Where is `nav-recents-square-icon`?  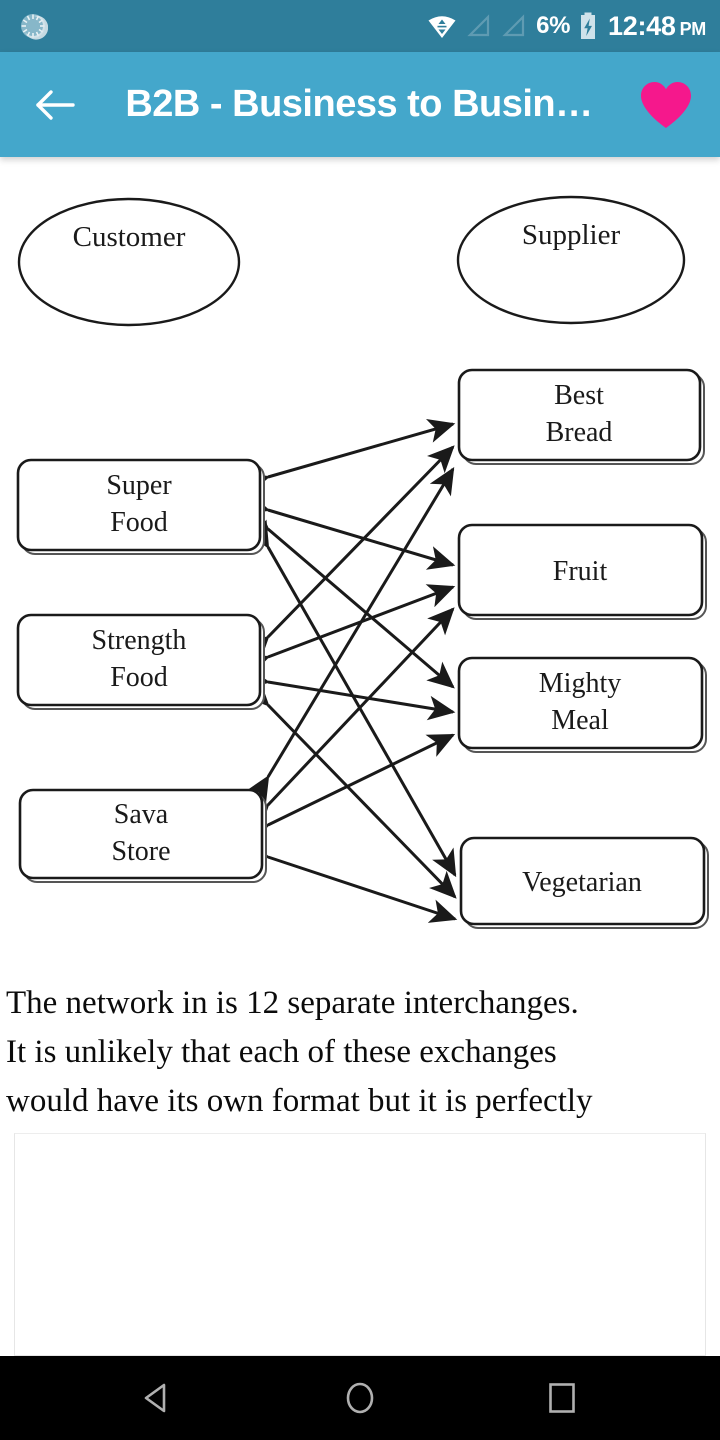 nav-recents-square-icon is located at coordinates (562, 1398).